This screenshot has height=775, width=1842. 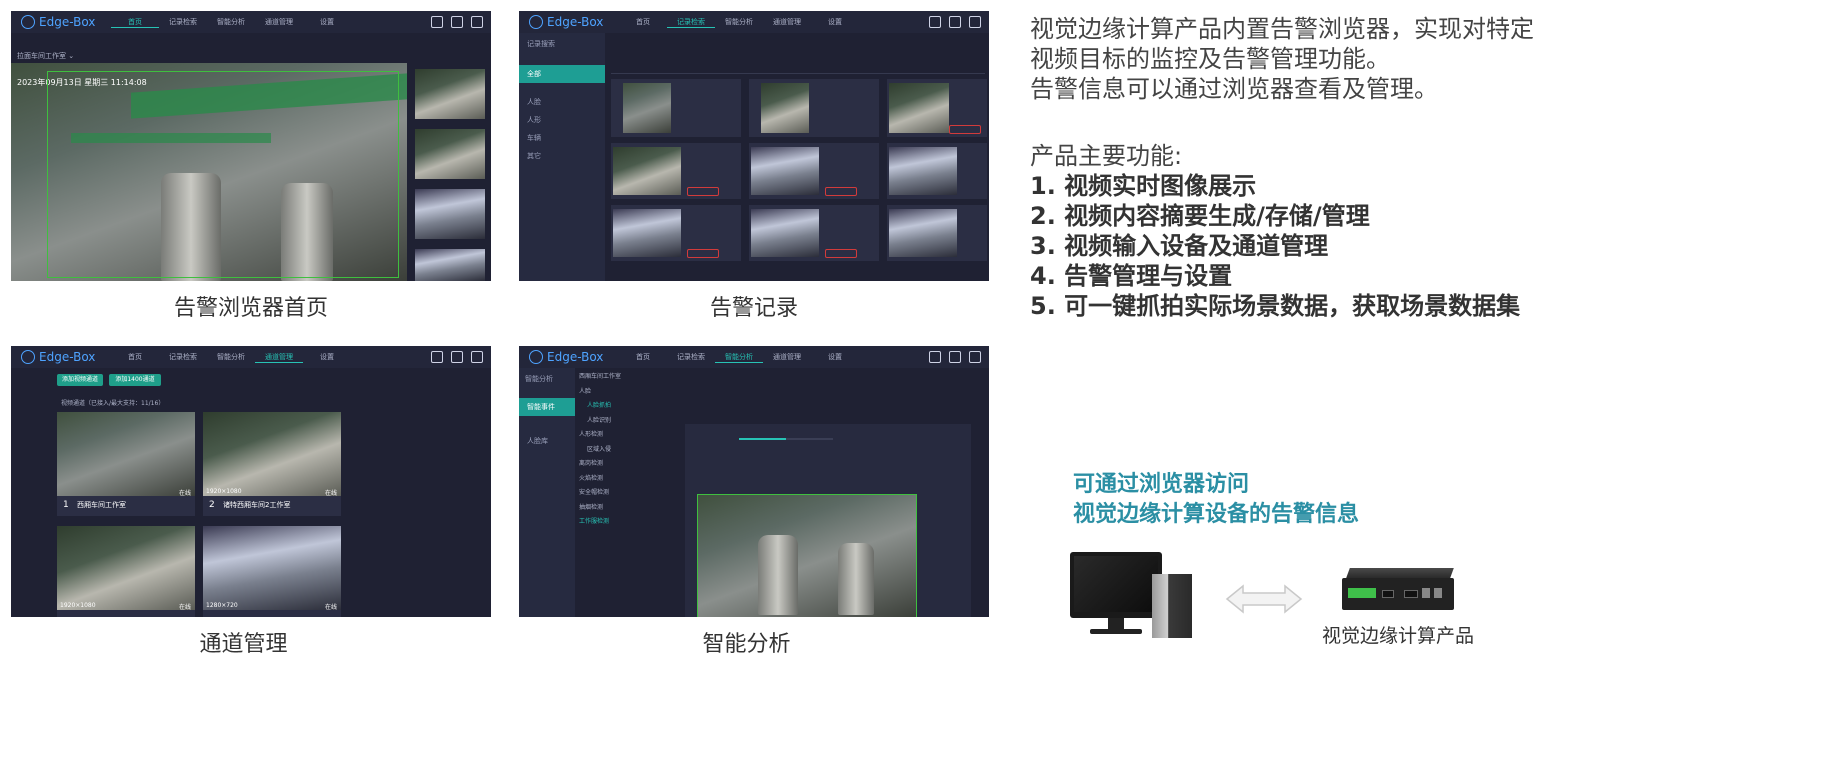 What do you see at coordinates (562, 74) in the screenshot?
I see `sidebar-item-all: 全部` at bounding box center [562, 74].